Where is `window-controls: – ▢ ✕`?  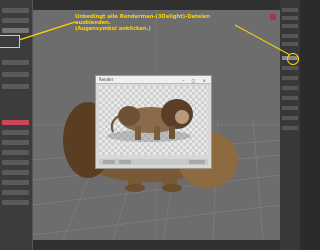
window-controls: – ▢ ✕ is located at coordinates (195, 80).